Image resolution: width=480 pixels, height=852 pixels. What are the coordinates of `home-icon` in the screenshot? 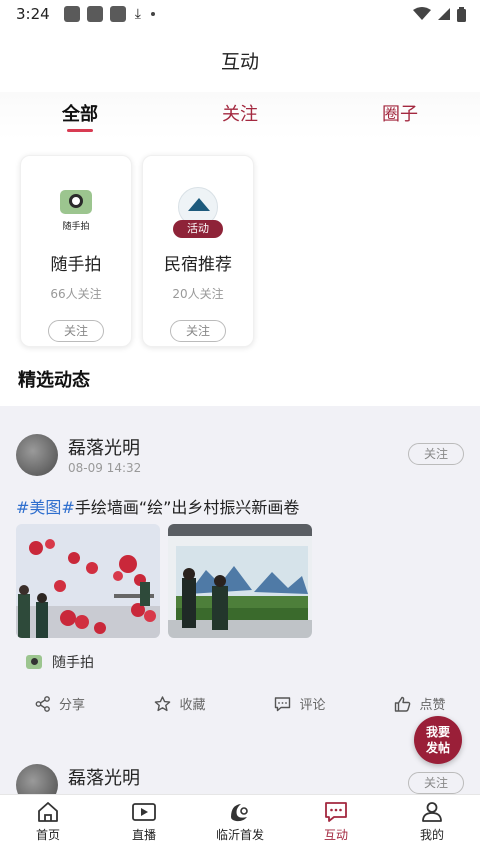 It's located at (48, 812).